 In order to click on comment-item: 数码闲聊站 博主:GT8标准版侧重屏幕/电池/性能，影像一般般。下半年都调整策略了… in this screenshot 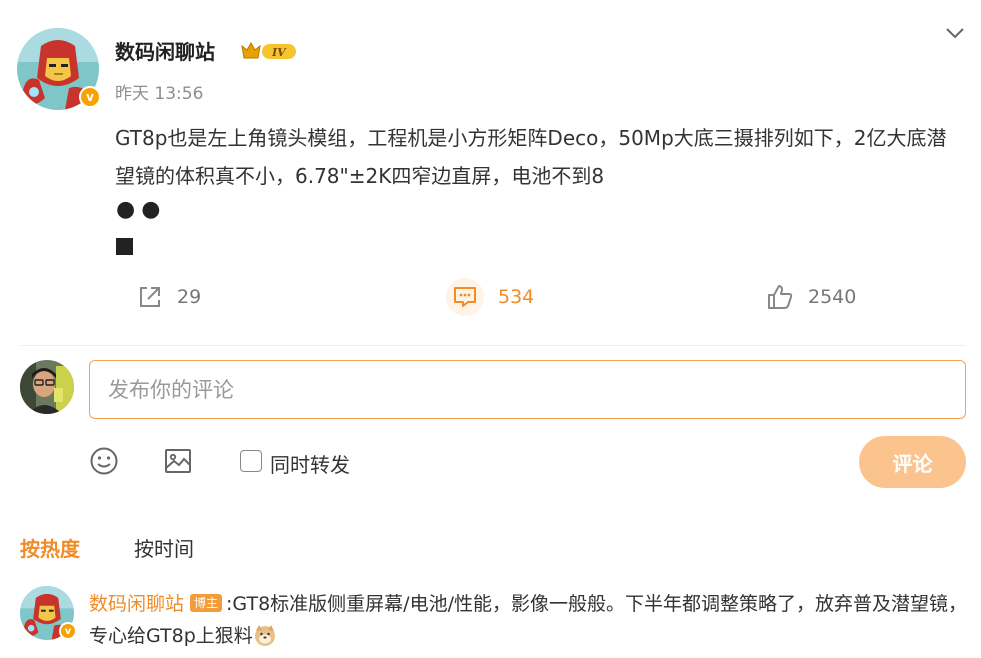, I will do `click(529, 620)`.